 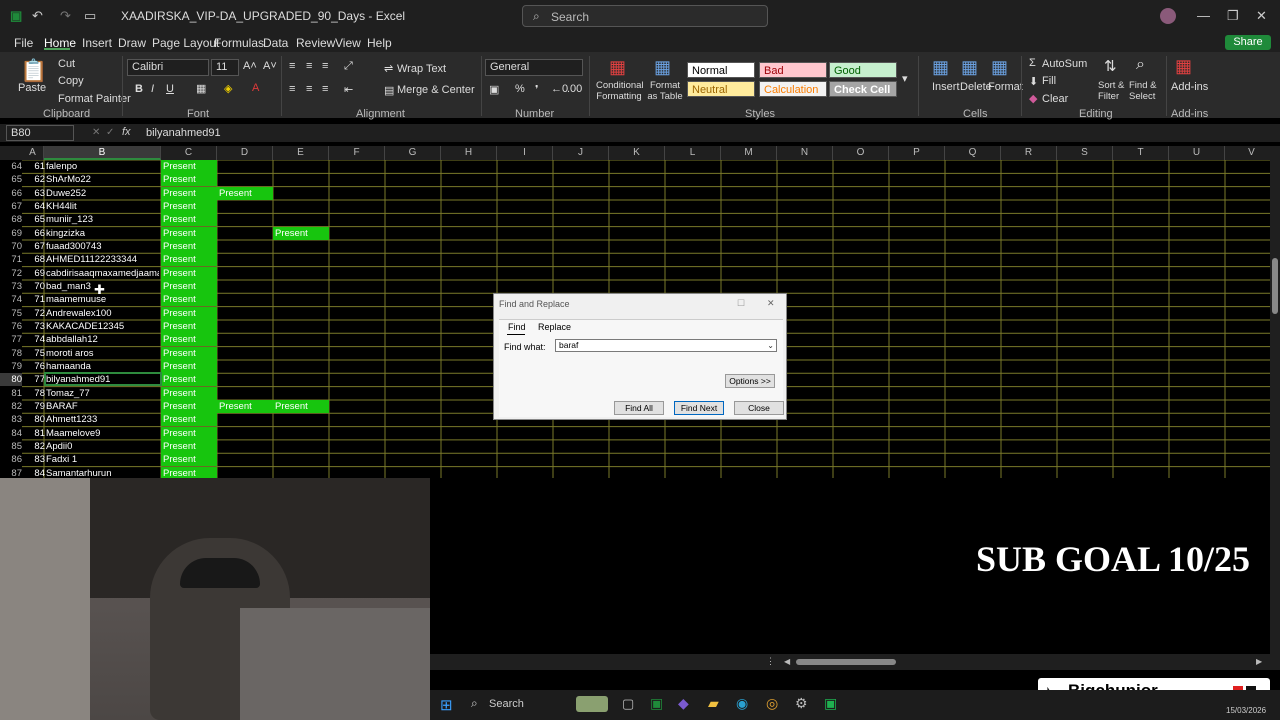 I want to click on find-what-input: baraf ⌄, so click(x=666, y=345).